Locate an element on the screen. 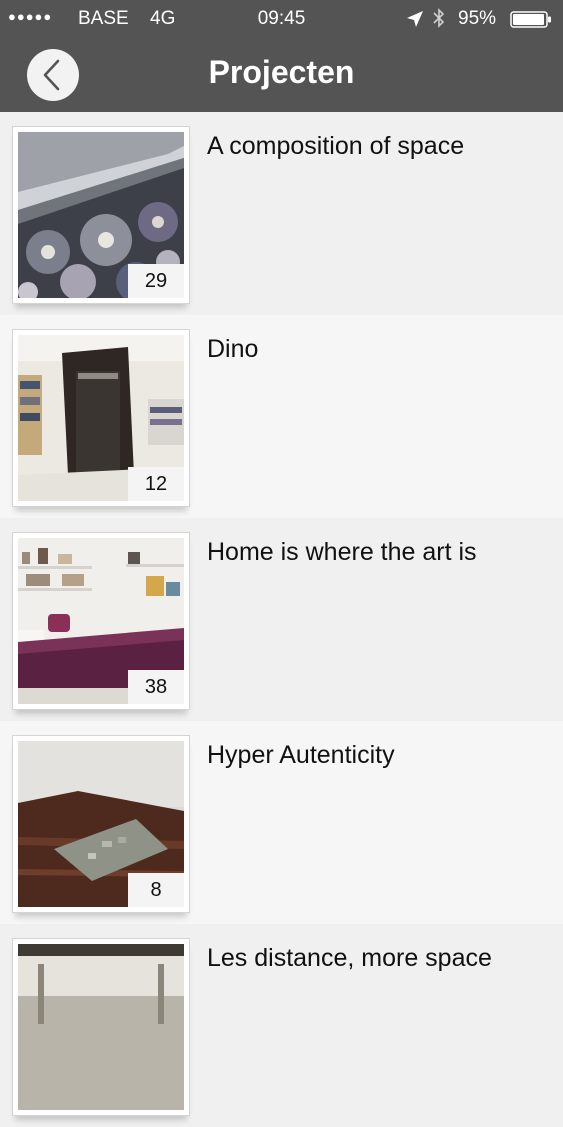 The image size is (563, 1127). project-thumbnail: 8 is located at coordinates (101, 824).